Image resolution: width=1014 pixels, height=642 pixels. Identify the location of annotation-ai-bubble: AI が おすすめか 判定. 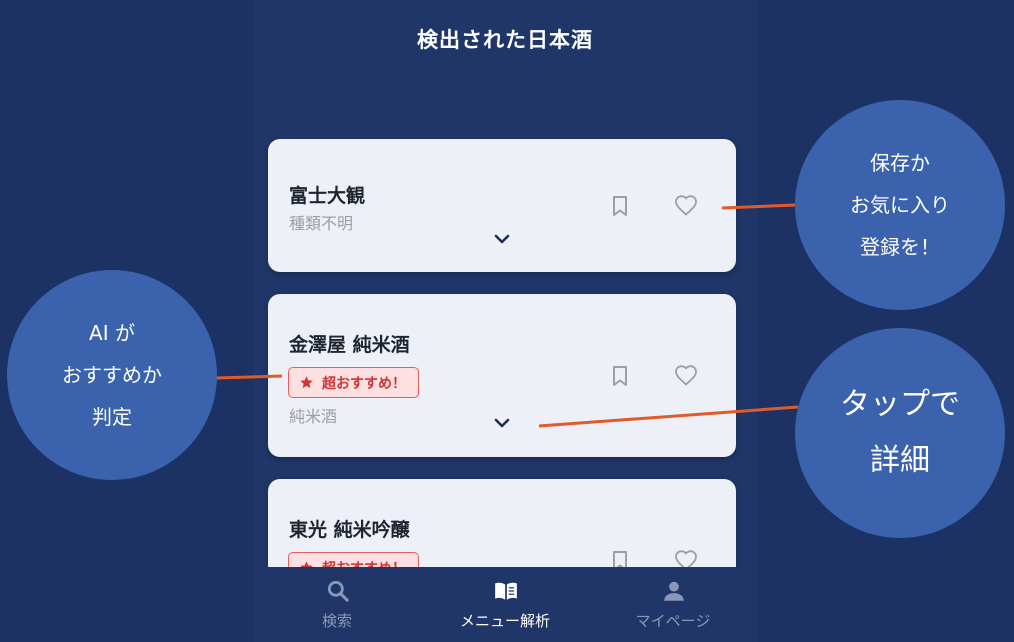
(112, 375).